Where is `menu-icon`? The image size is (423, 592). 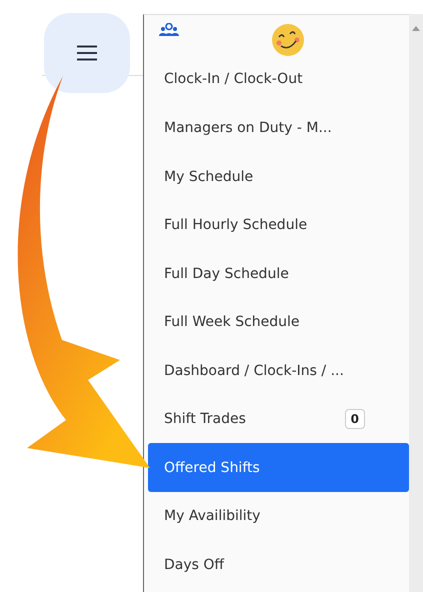
menu-icon is located at coordinates (87, 53).